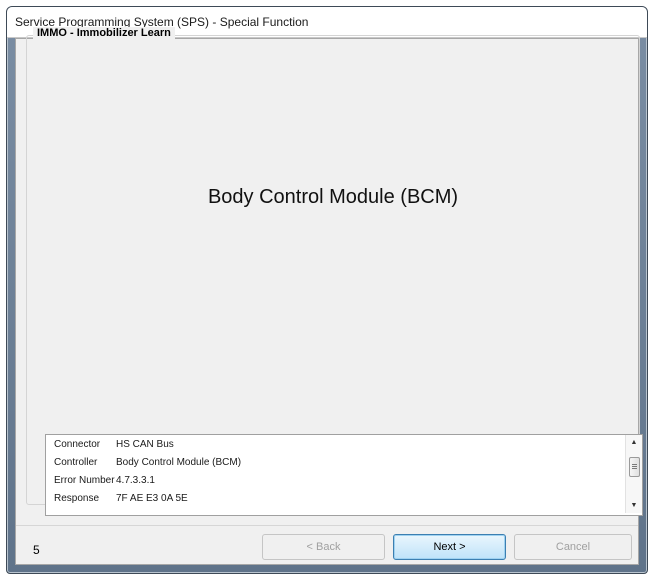  I want to click on detail-label: Error Number, so click(84, 480).